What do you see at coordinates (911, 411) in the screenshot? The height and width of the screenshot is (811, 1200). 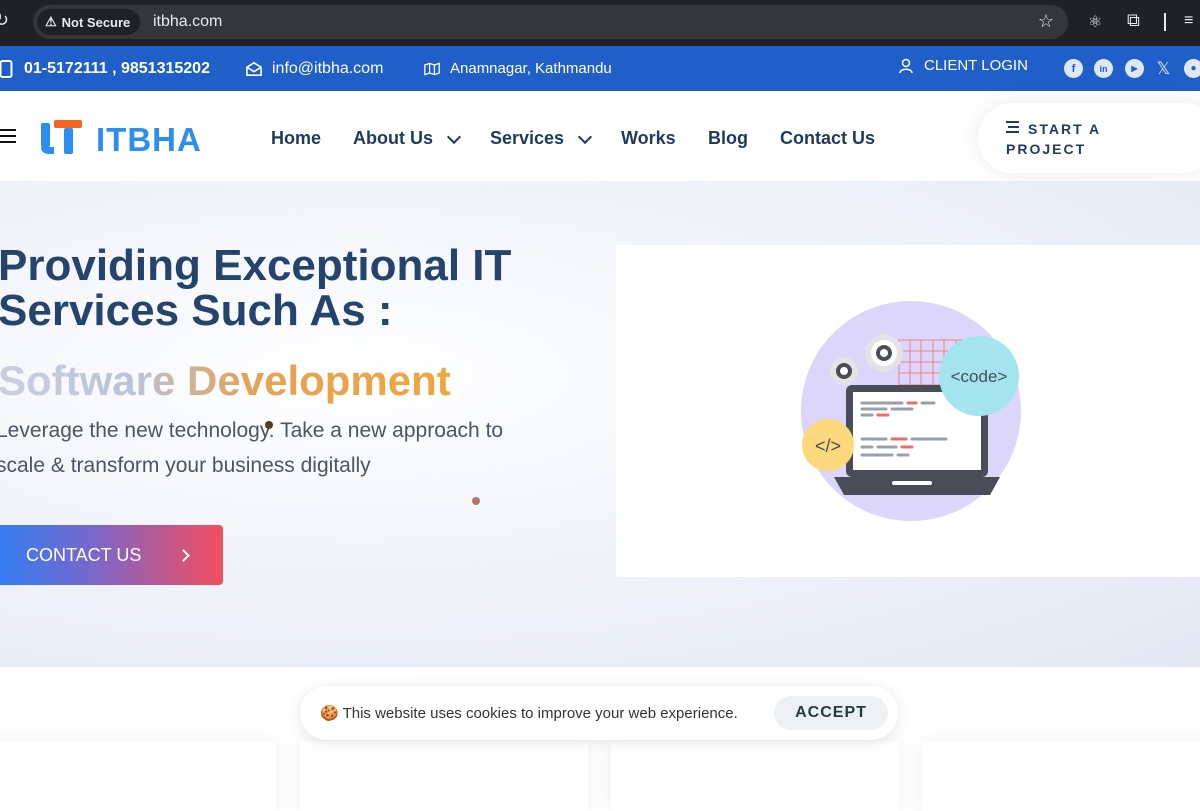 I see `coding-laptop-illustration: <code> </>` at bounding box center [911, 411].